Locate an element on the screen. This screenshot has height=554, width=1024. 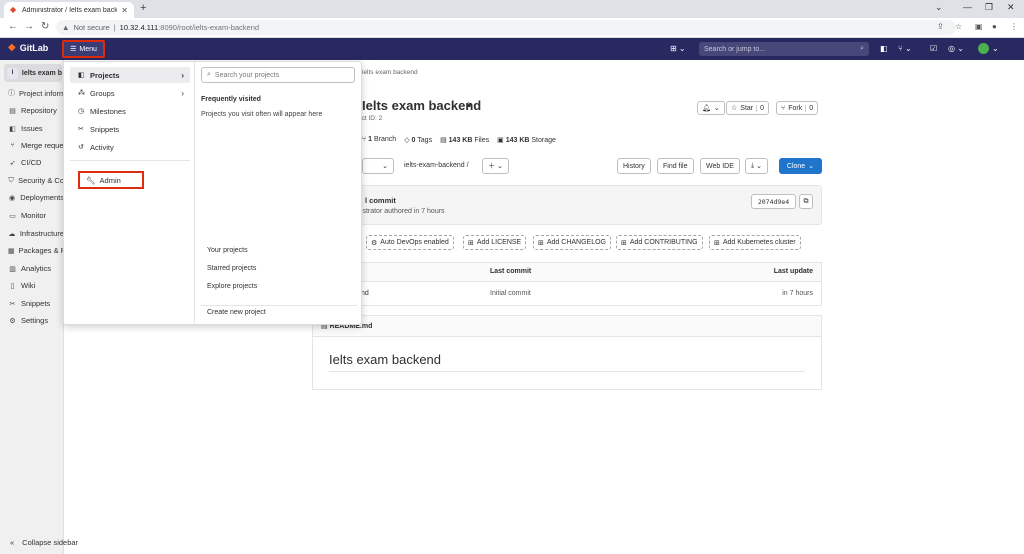
minimize-icon: — is located at coordinates (967, 7).